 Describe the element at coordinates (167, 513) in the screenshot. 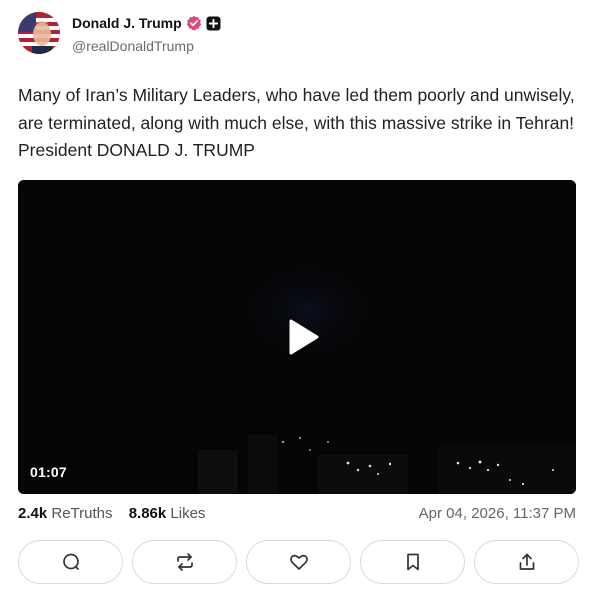

I see `likes-stat: 8.86k Likes` at that location.